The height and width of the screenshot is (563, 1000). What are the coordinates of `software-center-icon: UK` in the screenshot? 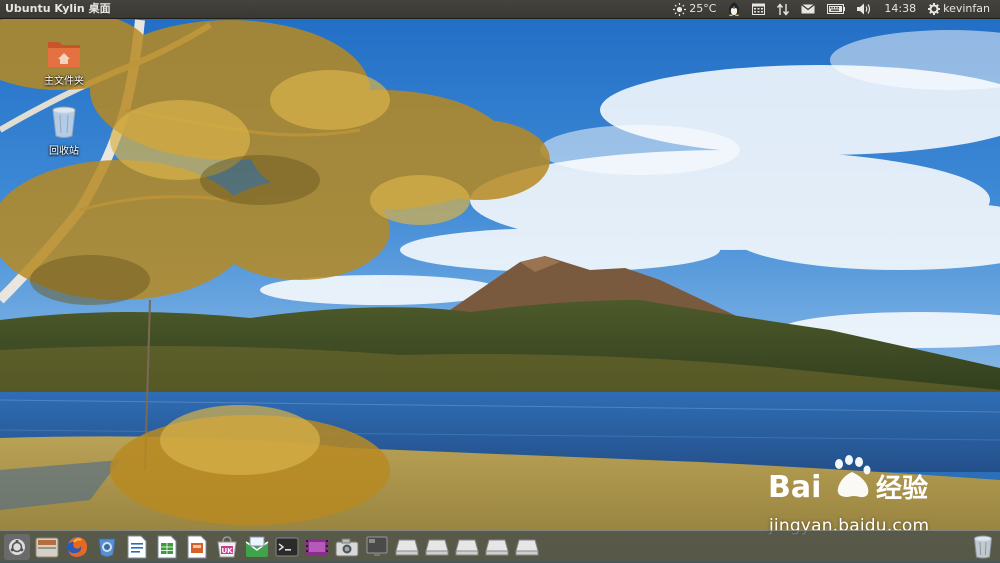 It's located at (227, 547).